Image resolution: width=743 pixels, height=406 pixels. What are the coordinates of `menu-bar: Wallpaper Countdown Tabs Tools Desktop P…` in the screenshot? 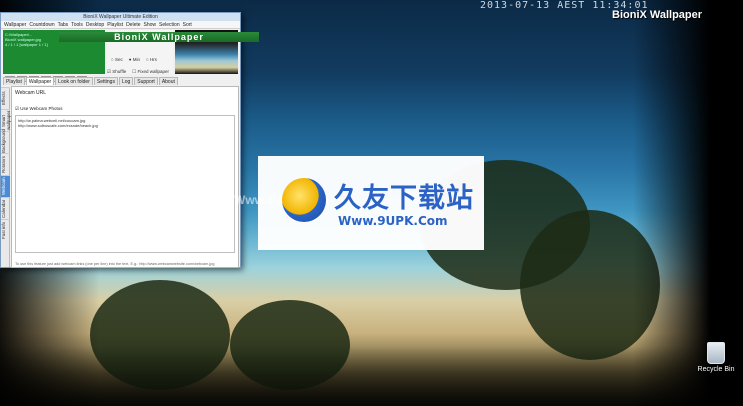 It's located at (120, 25).